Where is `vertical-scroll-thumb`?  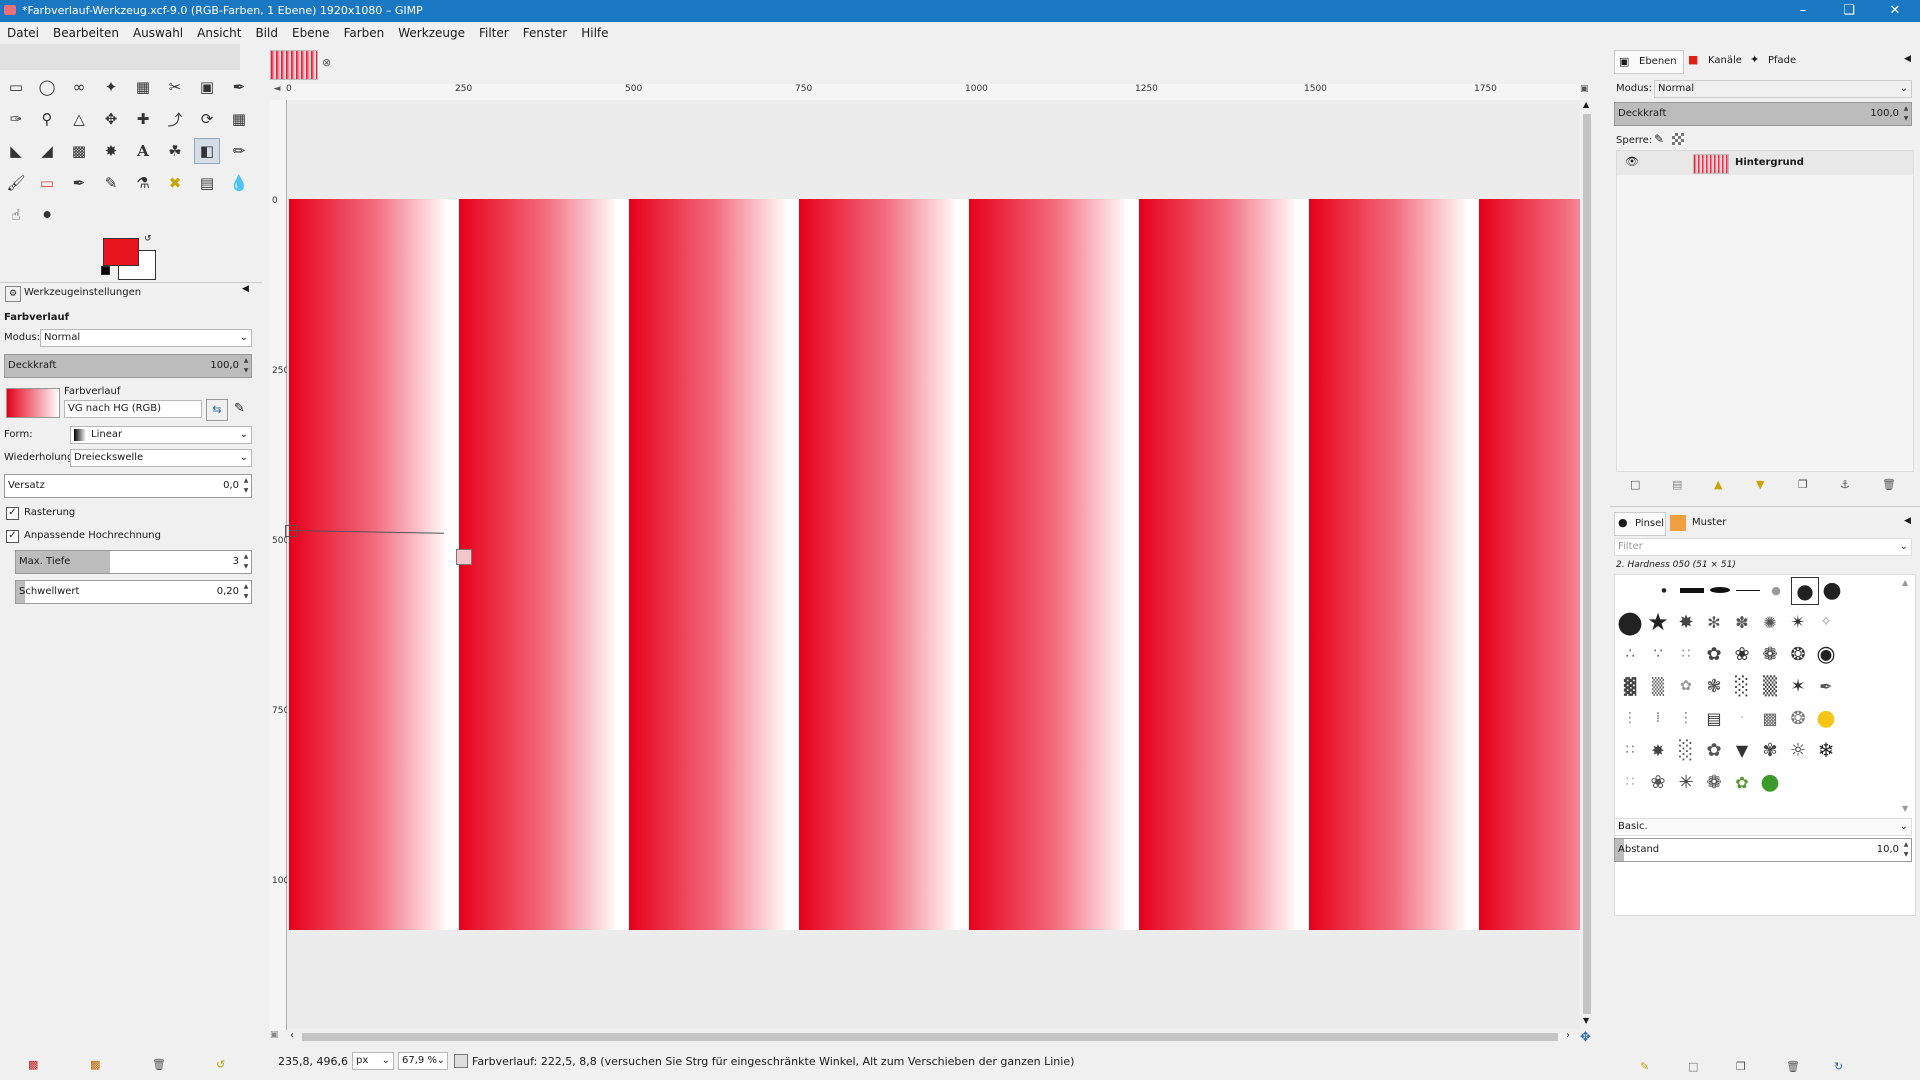 vertical-scroll-thumb is located at coordinates (1587, 564).